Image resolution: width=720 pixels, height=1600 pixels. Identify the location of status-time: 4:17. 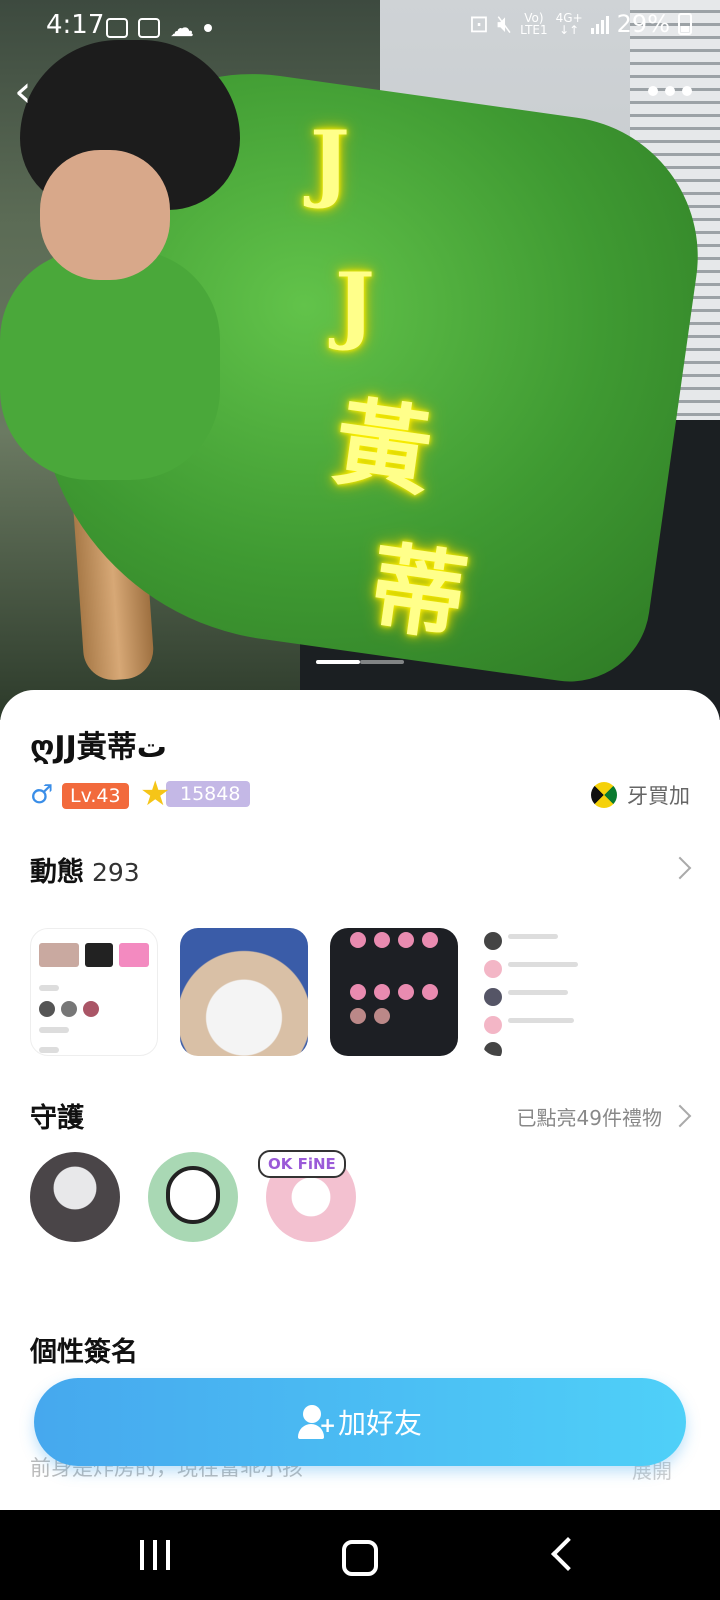
(75, 25).